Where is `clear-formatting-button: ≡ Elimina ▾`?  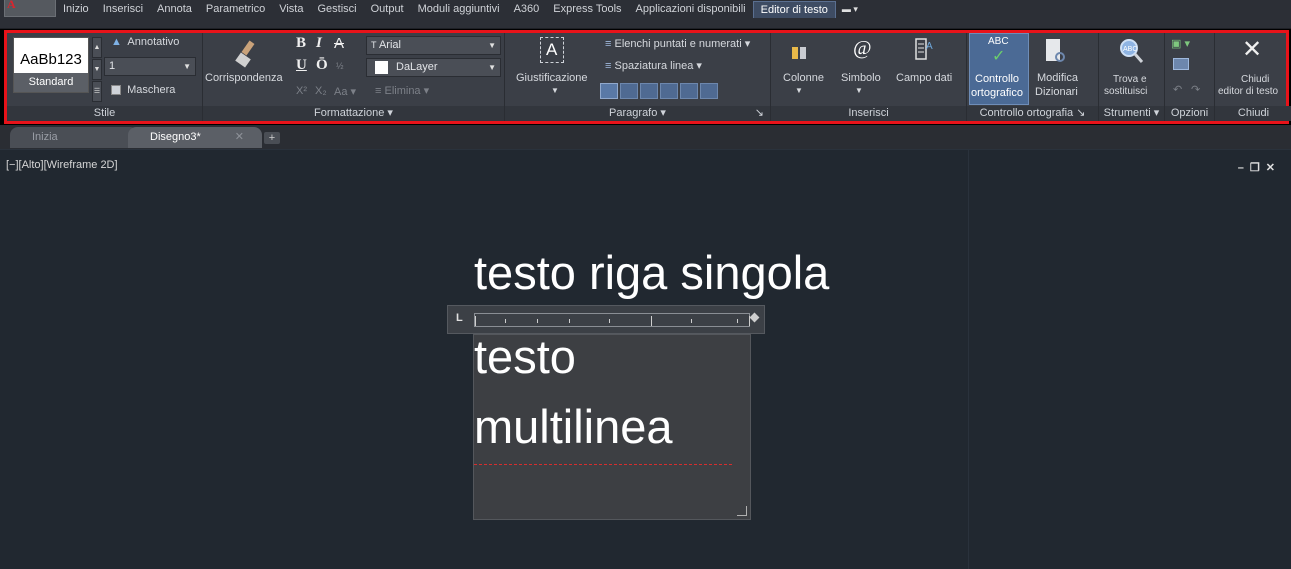
clear-formatting-button: ≡ Elimina ▾ is located at coordinates (402, 90).